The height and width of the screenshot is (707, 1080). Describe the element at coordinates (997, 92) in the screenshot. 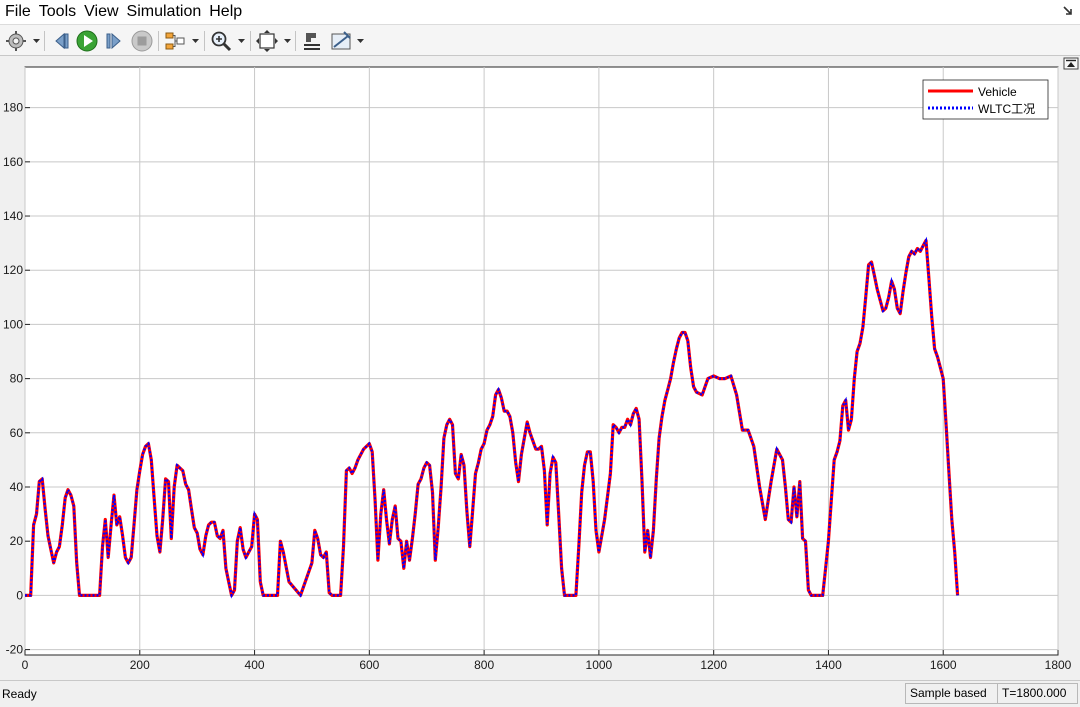

I see `legend-vehicle-label: Vehicle` at that location.